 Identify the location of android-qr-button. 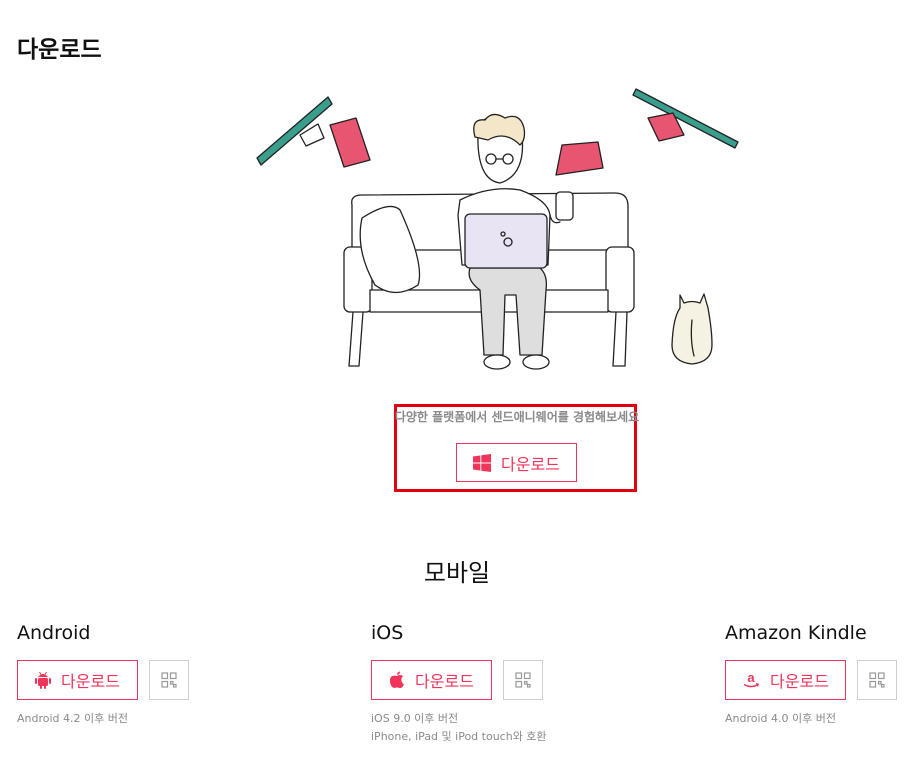
(169, 680).